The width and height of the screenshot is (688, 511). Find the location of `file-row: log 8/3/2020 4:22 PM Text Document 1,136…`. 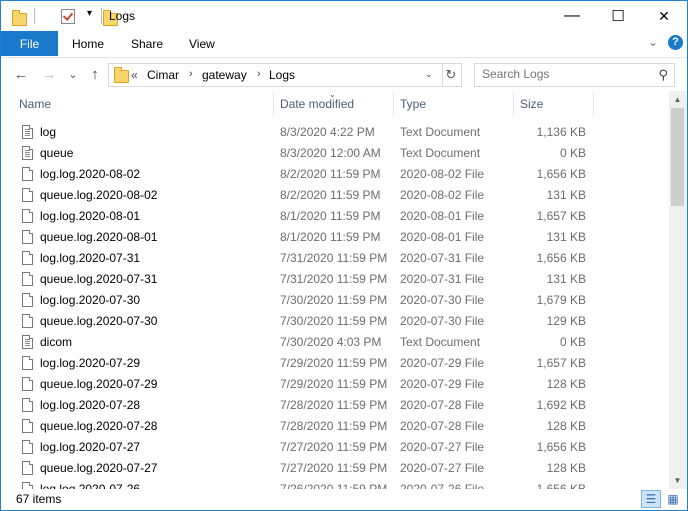

file-row: log 8/3/2020 4:22 PM Text Document 1,136… is located at coordinates (335, 132).